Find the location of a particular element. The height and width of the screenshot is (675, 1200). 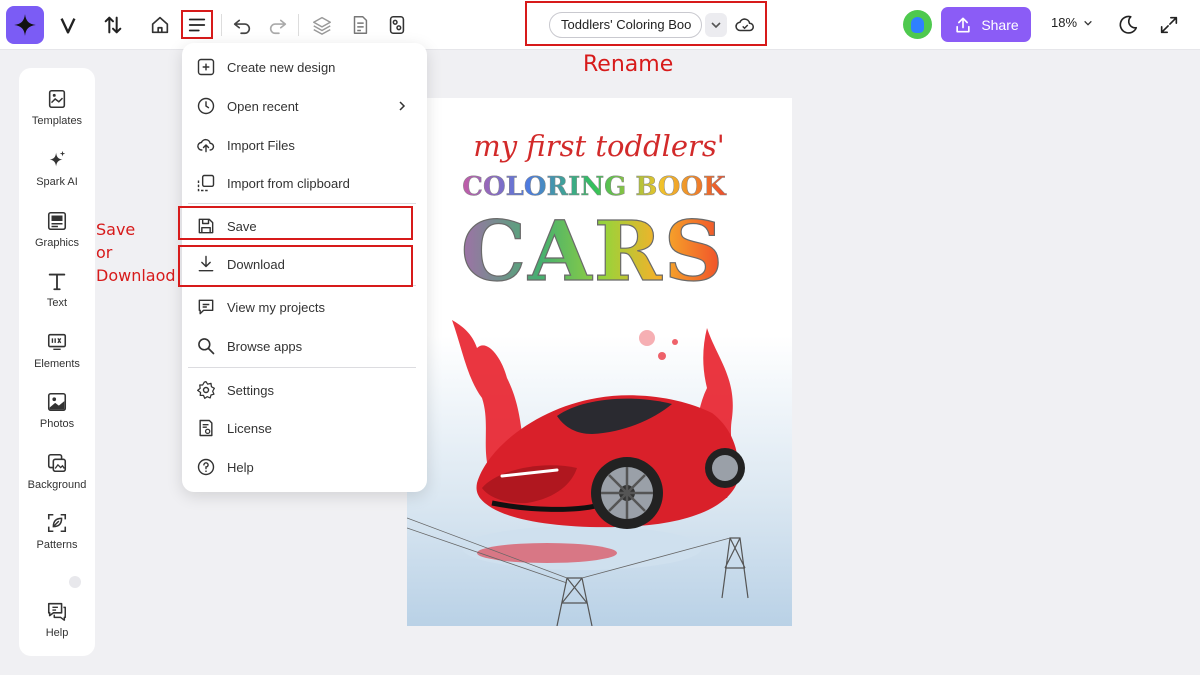

menu-item-label: View my projects is located at coordinates (276, 307).